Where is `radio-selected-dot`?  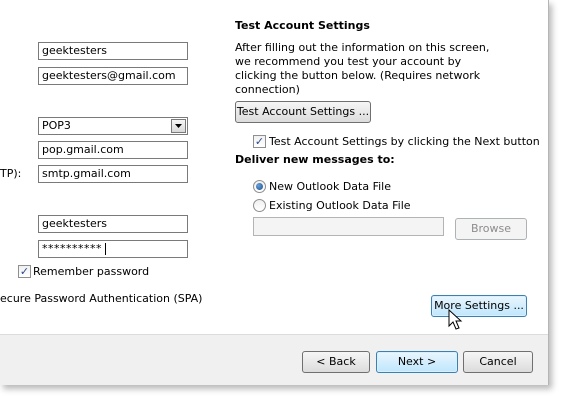
radio-selected-dot is located at coordinates (259, 186).